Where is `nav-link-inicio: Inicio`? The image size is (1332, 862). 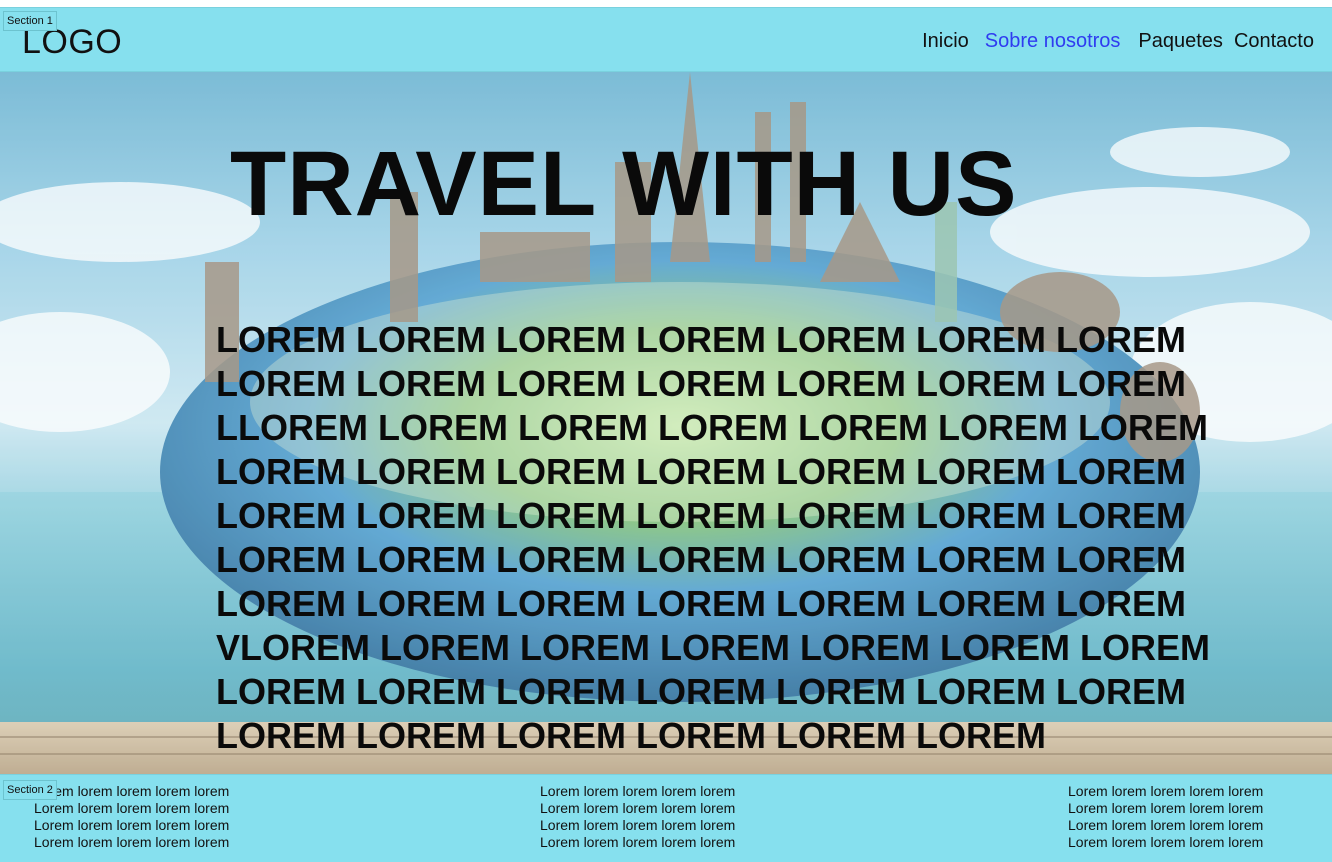 nav-link-inicio: Inicio is located at coordinates (945, 41).